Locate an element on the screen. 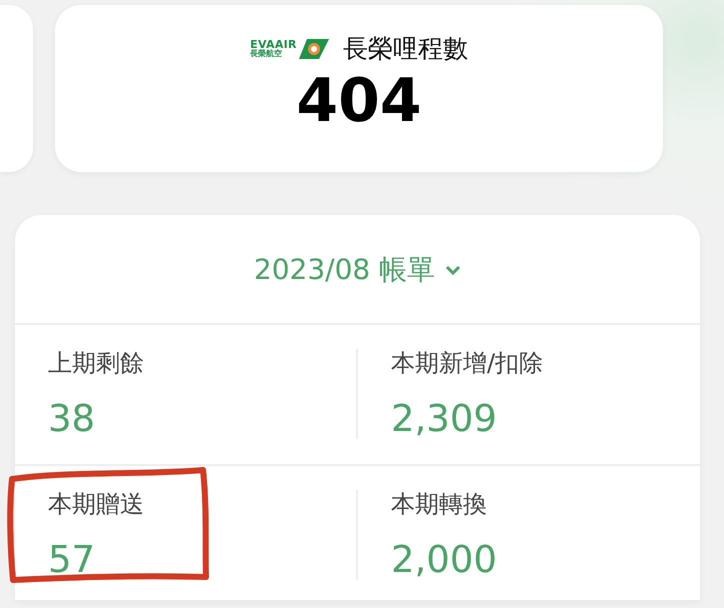  stat-label: 上期剩餘 is located at coordinates (96, 363).